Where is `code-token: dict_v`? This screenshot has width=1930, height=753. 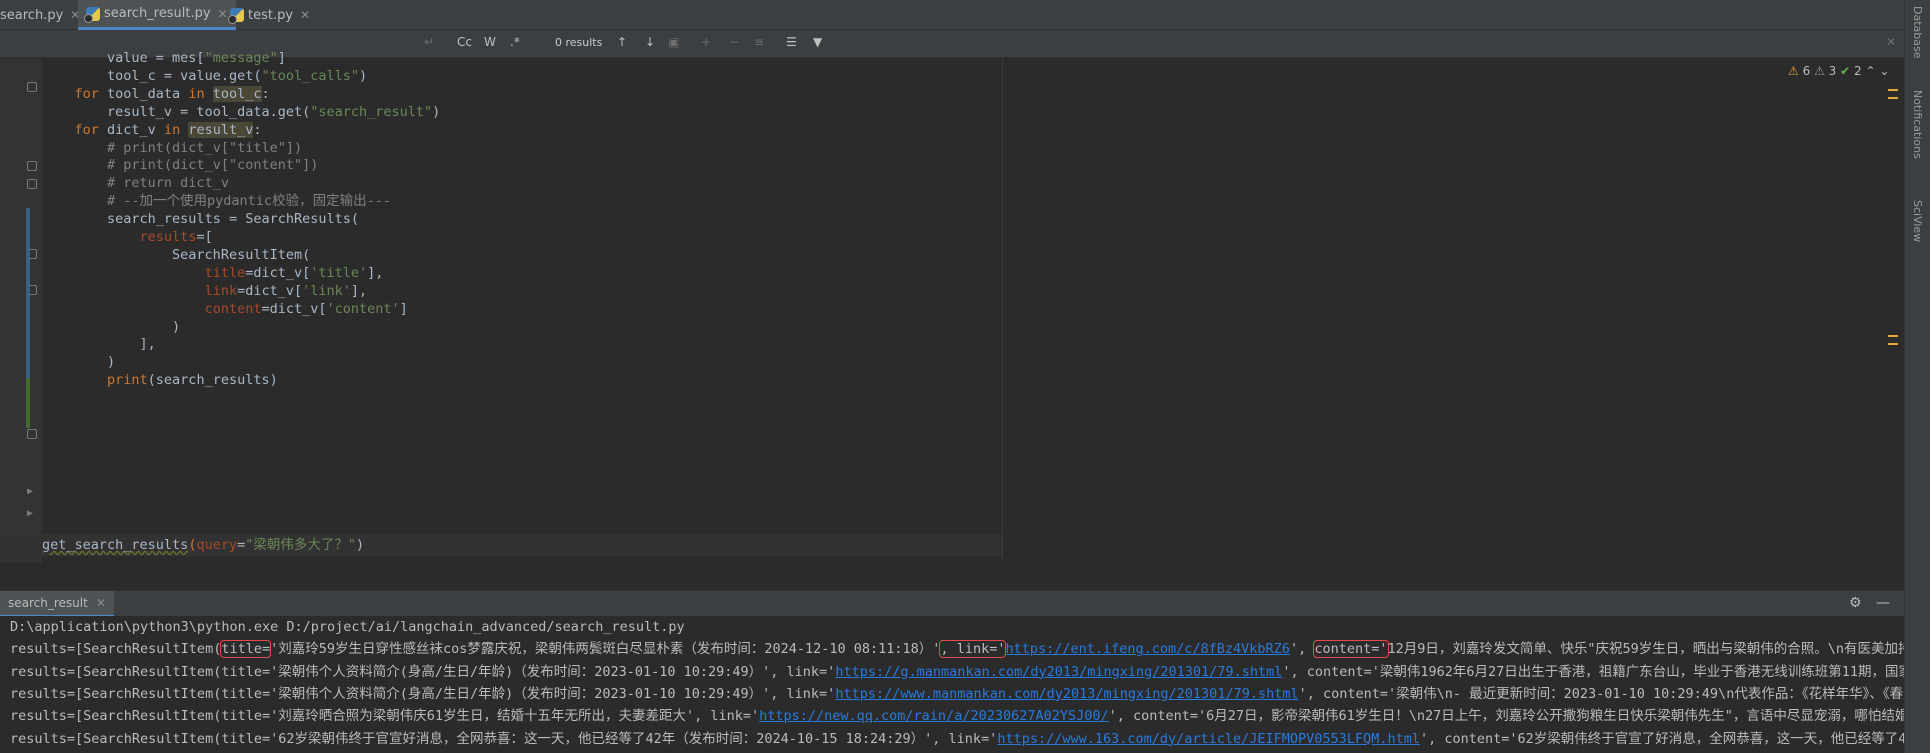
code-token: dict_v is located at coordinates (131, 129).